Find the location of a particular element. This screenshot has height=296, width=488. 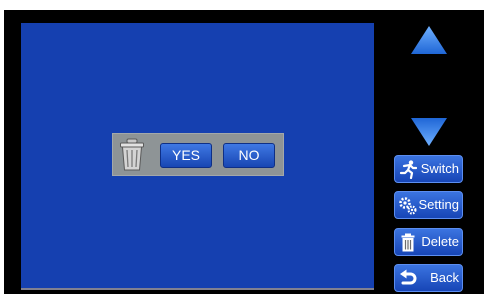

delete-button: Delete is located at coordinates (428, 242).